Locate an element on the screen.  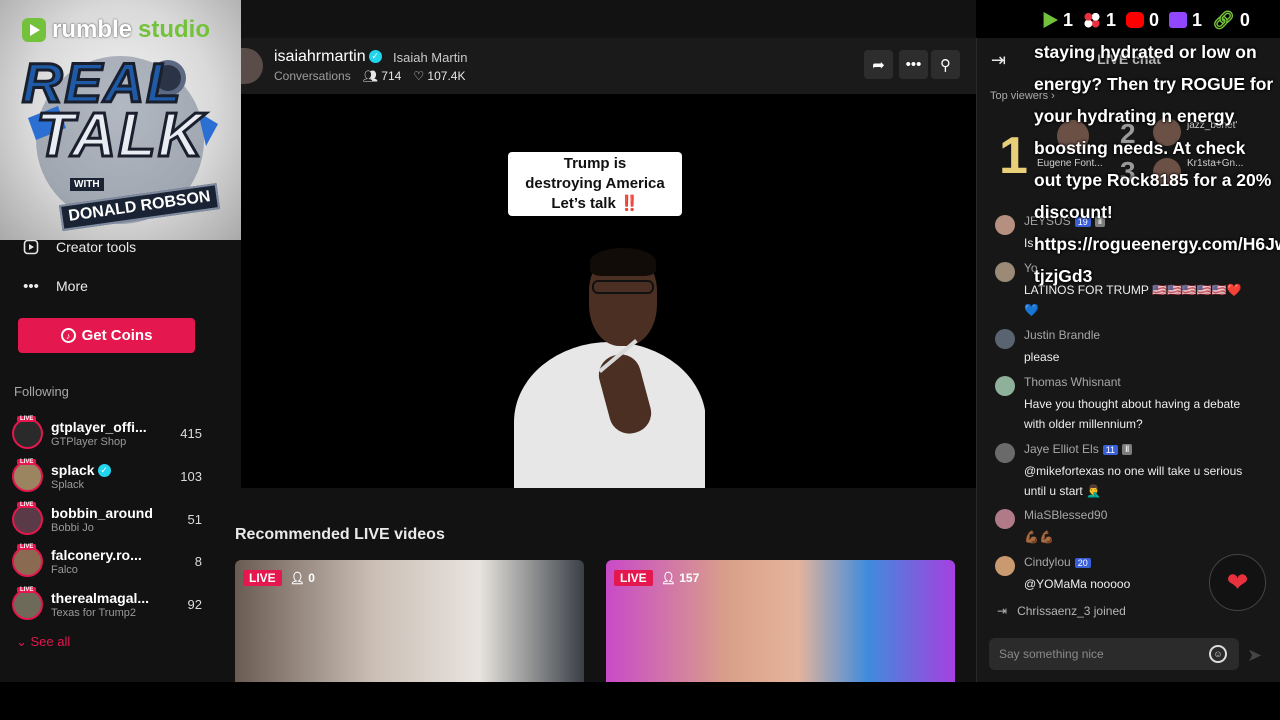
following-sub: Bobbi Jo is located at coordinates (72, 527).